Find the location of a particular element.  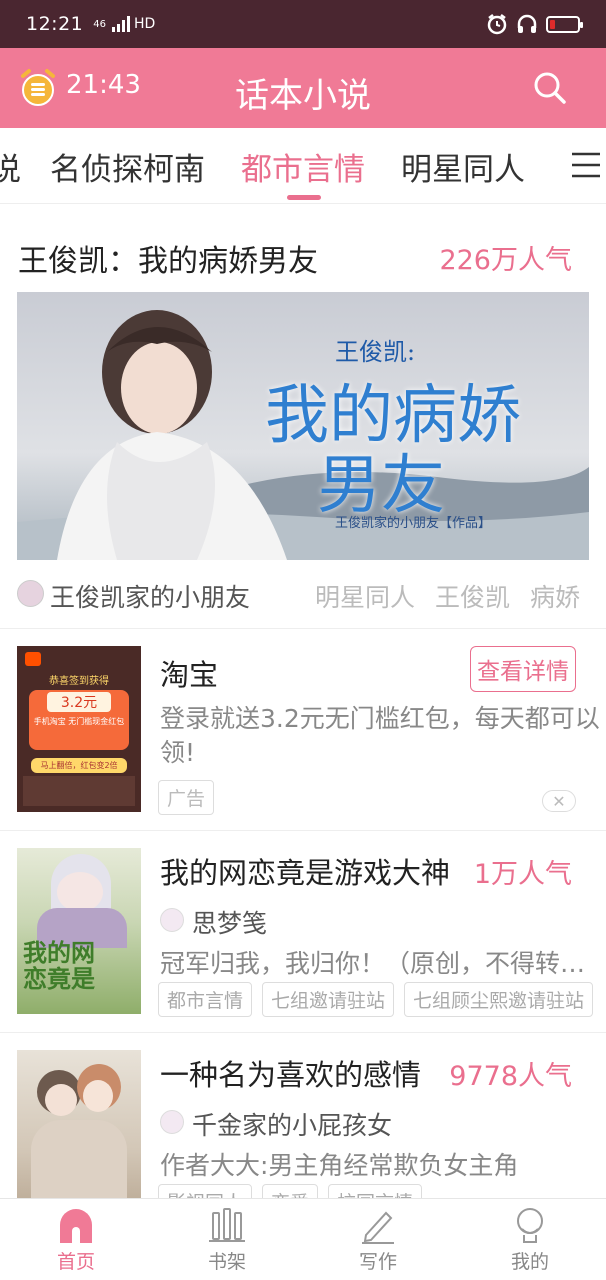

bottom-nav: 首页 书架 写作 我的 is located at coordinates (303, 1239).